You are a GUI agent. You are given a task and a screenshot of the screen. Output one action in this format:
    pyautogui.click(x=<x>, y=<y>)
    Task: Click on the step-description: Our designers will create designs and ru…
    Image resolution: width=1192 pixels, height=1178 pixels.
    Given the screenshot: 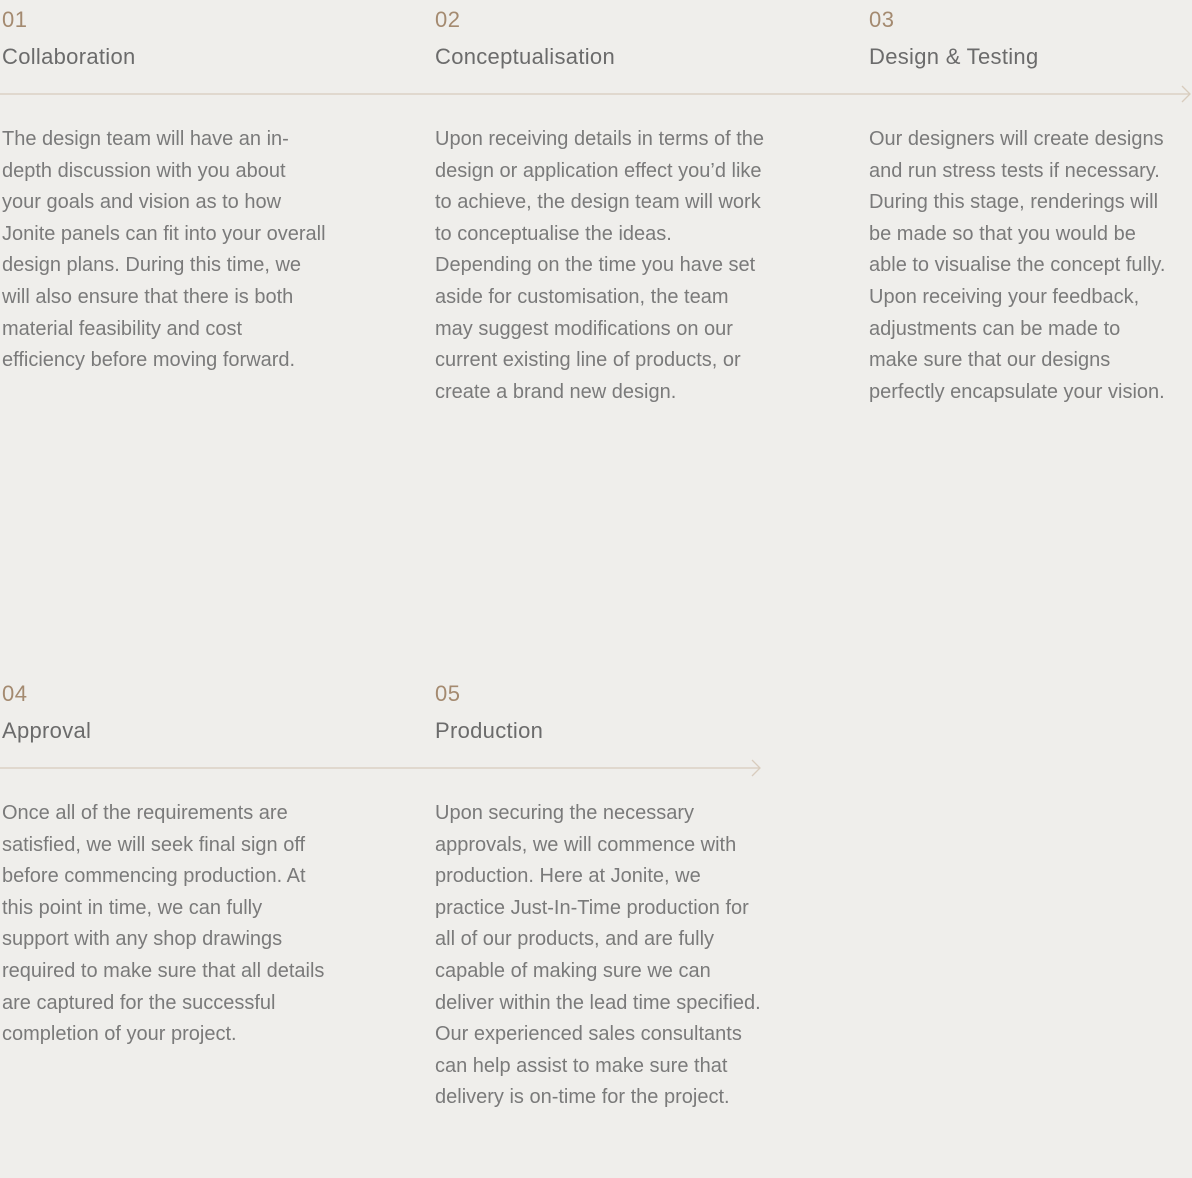 What is the action you would take?
    pyautogui.click(x=1017, y=265)
    